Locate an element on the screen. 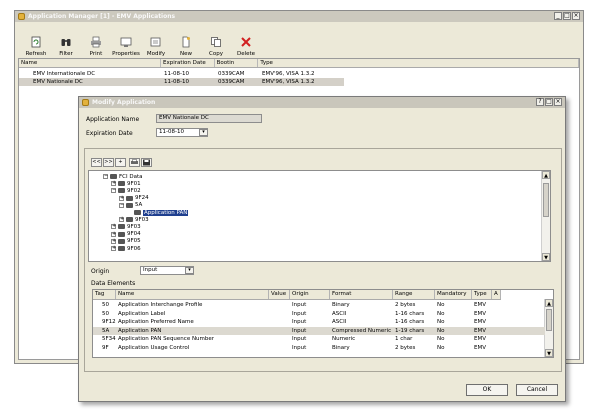 The image size is (600, 420). tree-node: − 5A is located at coordinates (130, 205).